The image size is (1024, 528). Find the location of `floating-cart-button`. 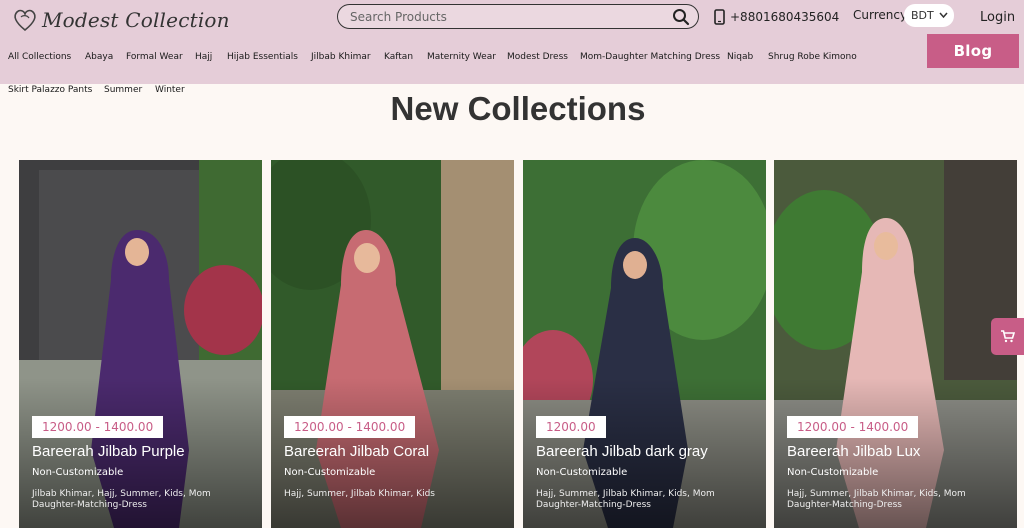

floating-cart-button is located at coordinates (1007, 336).